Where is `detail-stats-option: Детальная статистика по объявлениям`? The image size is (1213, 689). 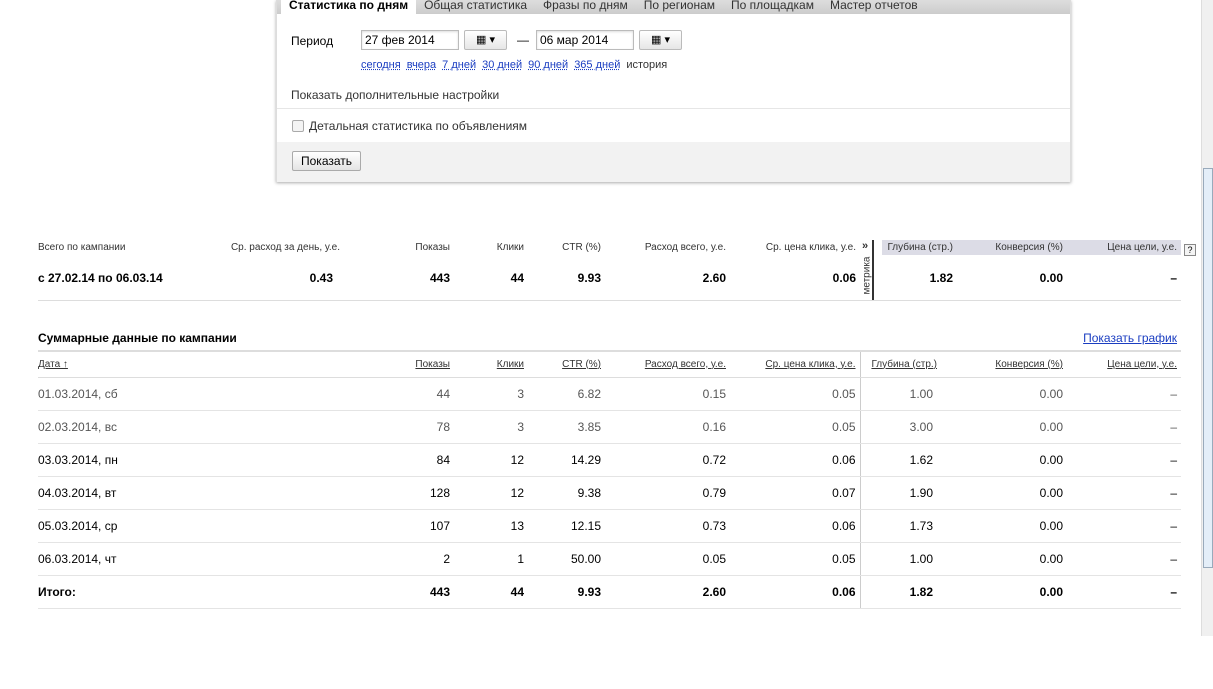 detail-stats-option: Детальная статистика по объявлениям is located at coordinates (409, 126).